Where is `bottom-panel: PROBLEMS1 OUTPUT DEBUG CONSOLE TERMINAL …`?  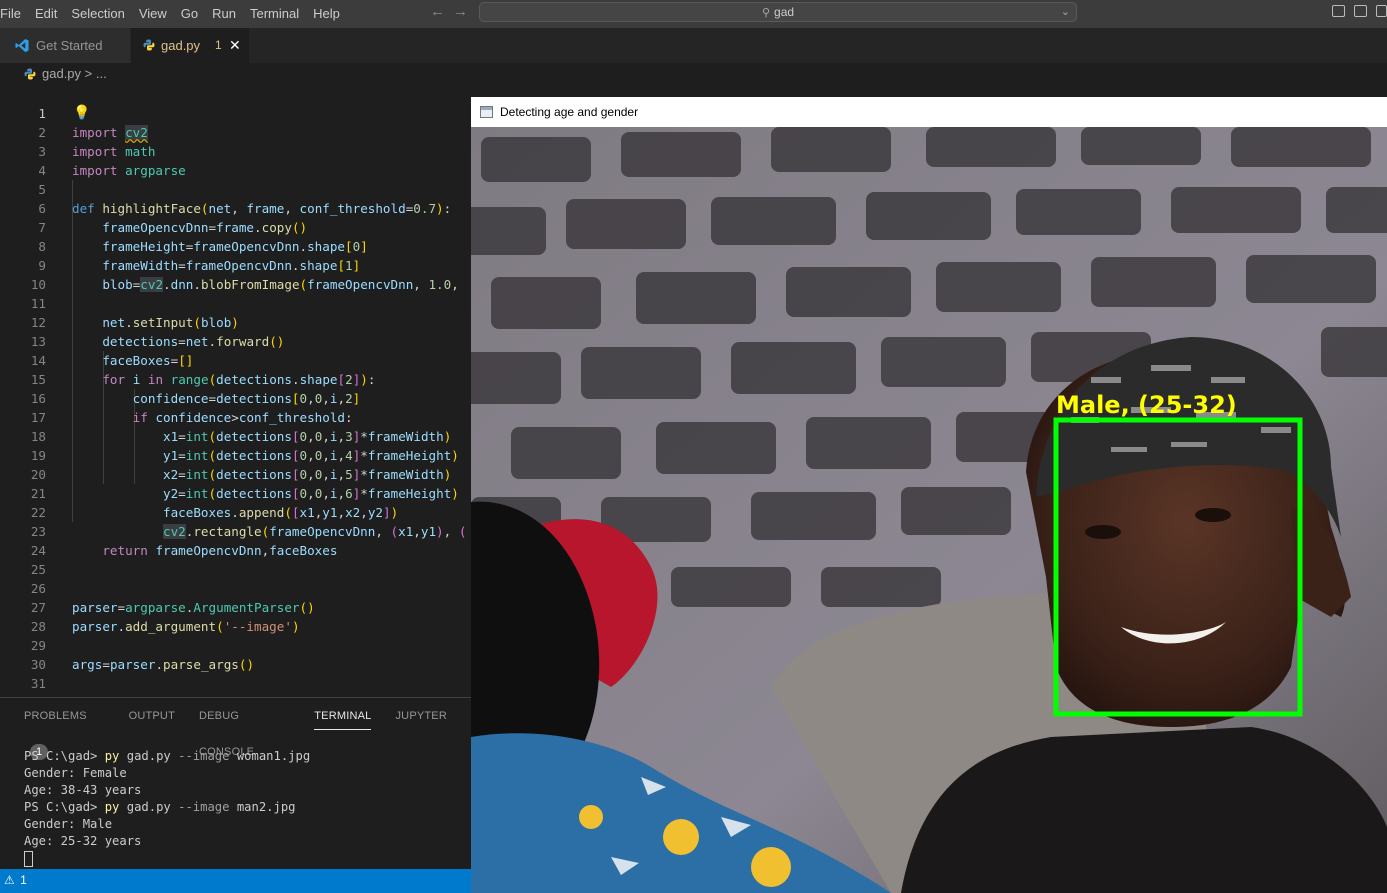 bottom-panel: PROBLEMS1 OUTPUT DEBUG CONSOLE TERMINAL … is located at coordinates (235, 783).